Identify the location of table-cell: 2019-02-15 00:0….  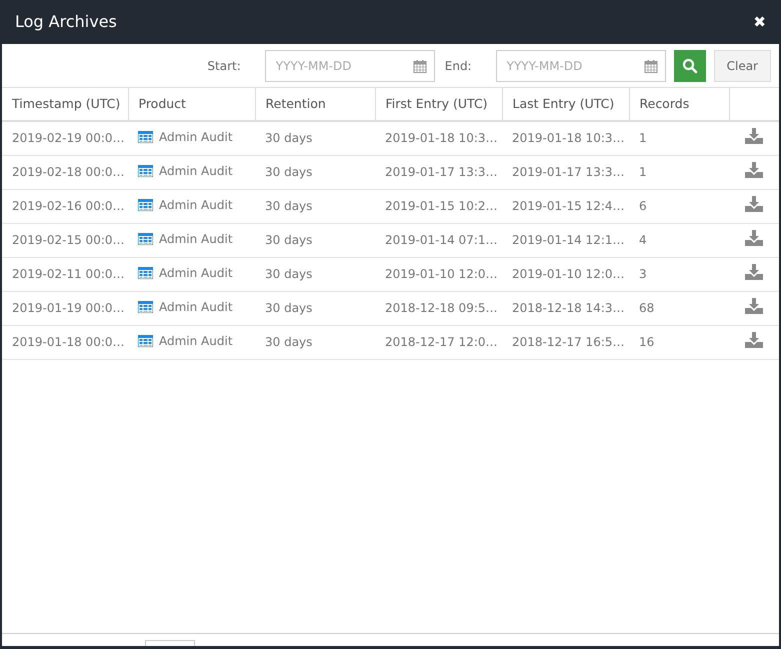
(65, 240).